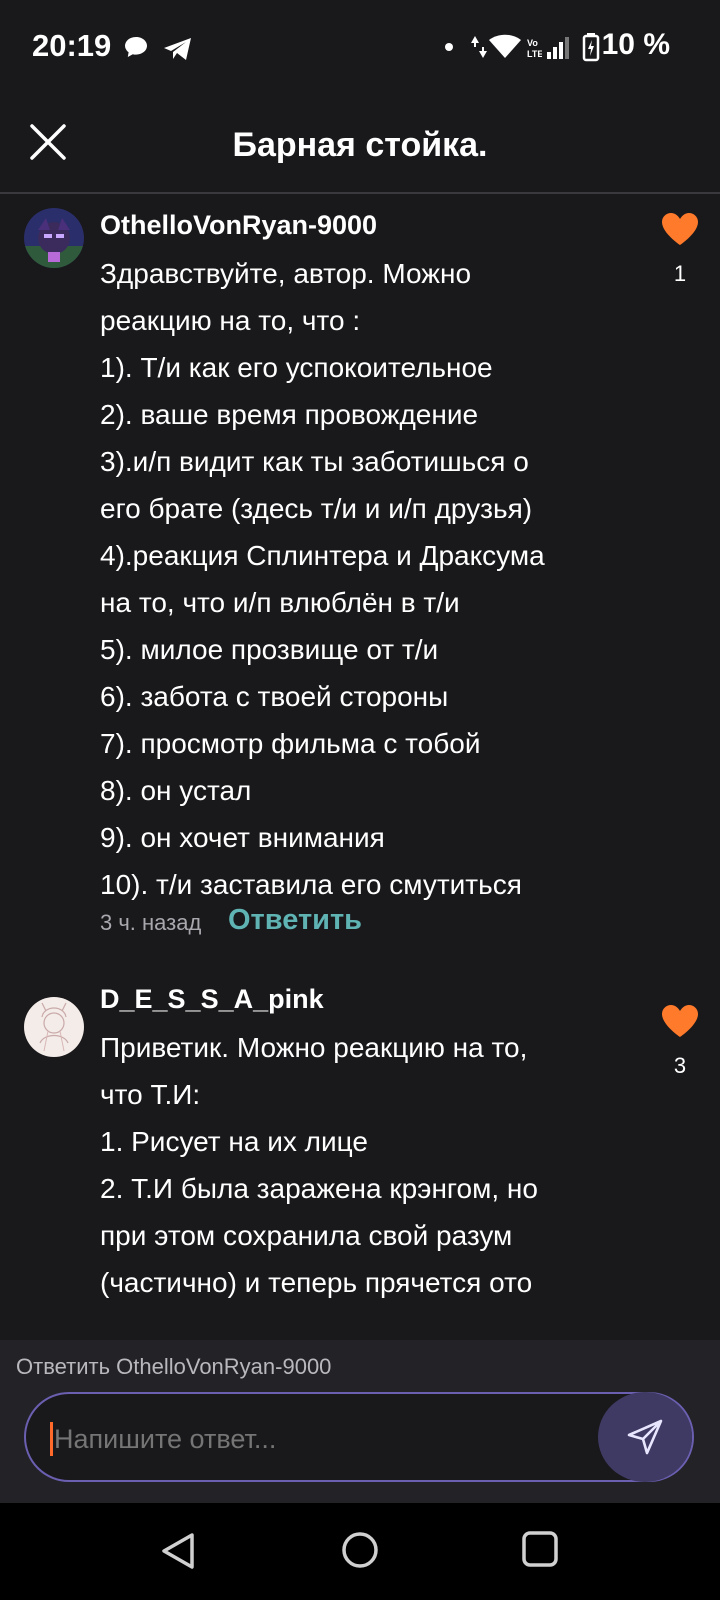 The image size is (720, 1600). What do you see at coordinates (212, 999) in the screenshot?
I see `comment-author: D_E_S_S_A_pink` at bounding box center [212, 999].